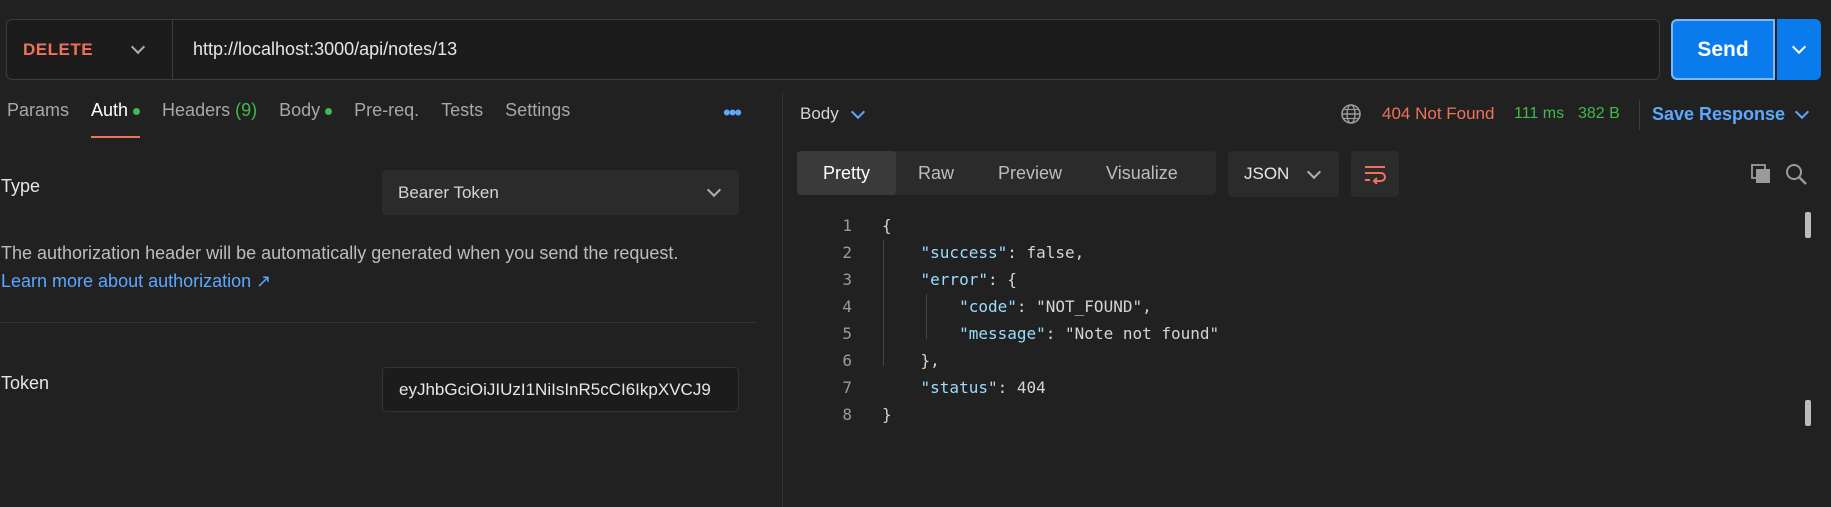 This screenshot has height=507, width=1831. I want to click on tab-label: Auth, so click(110, 110).